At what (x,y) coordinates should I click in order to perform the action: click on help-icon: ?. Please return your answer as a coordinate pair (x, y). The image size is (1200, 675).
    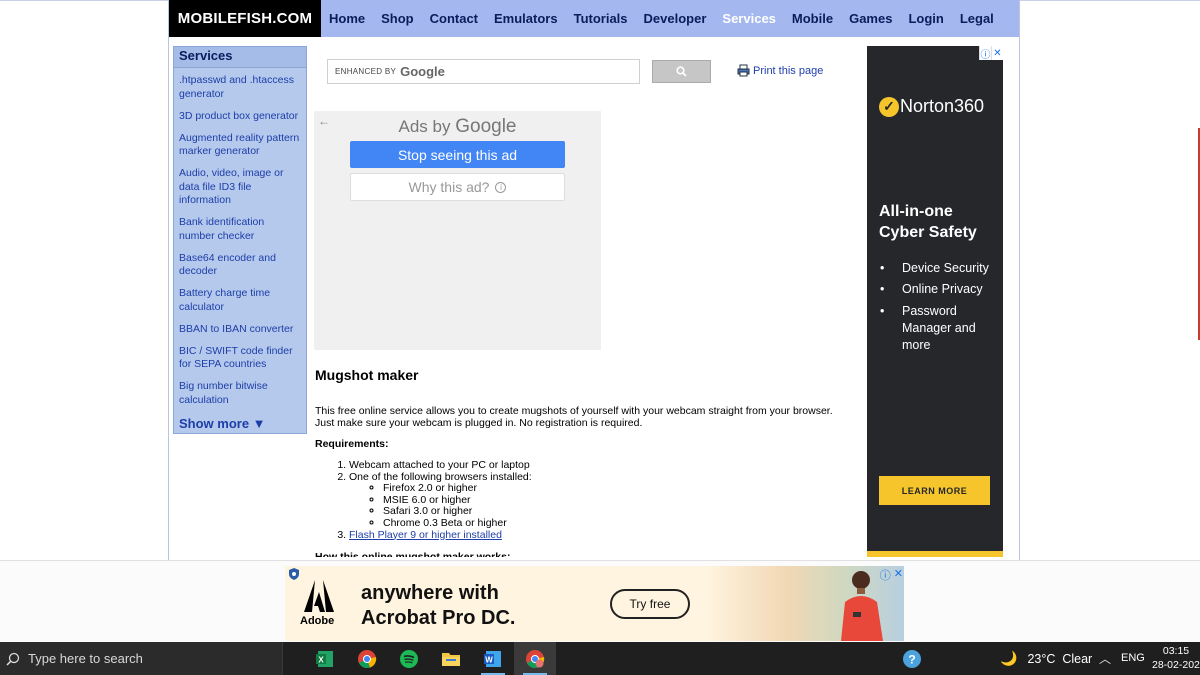
    Looking at the image, I should click on (912, 659).